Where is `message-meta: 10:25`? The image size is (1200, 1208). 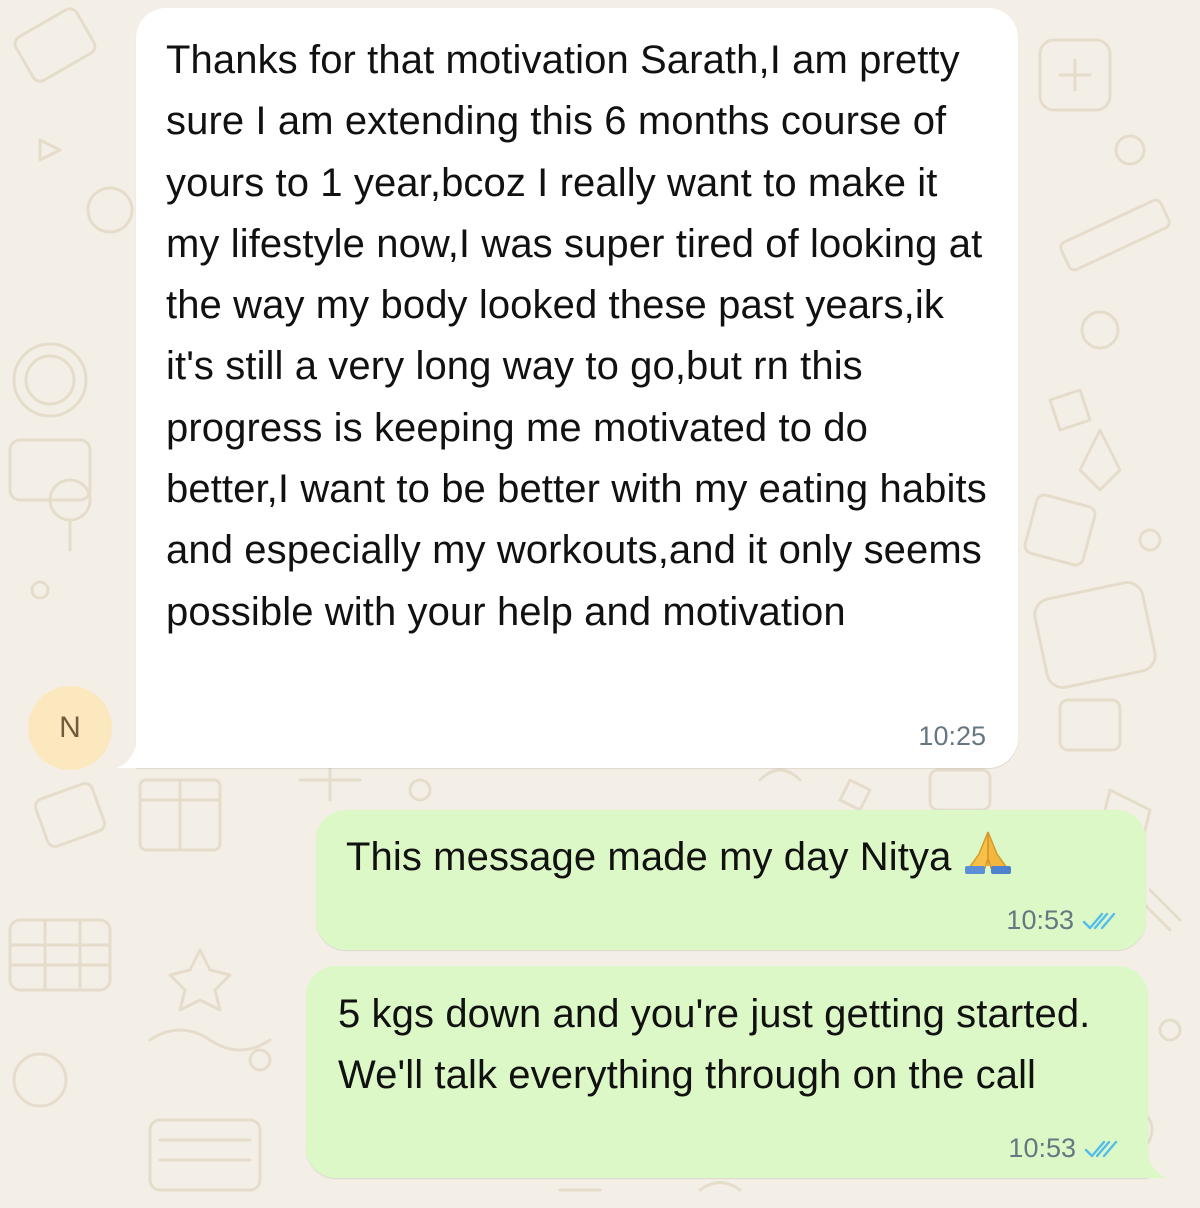
message-meta: 10:25 is located at coordinates (952, 736).